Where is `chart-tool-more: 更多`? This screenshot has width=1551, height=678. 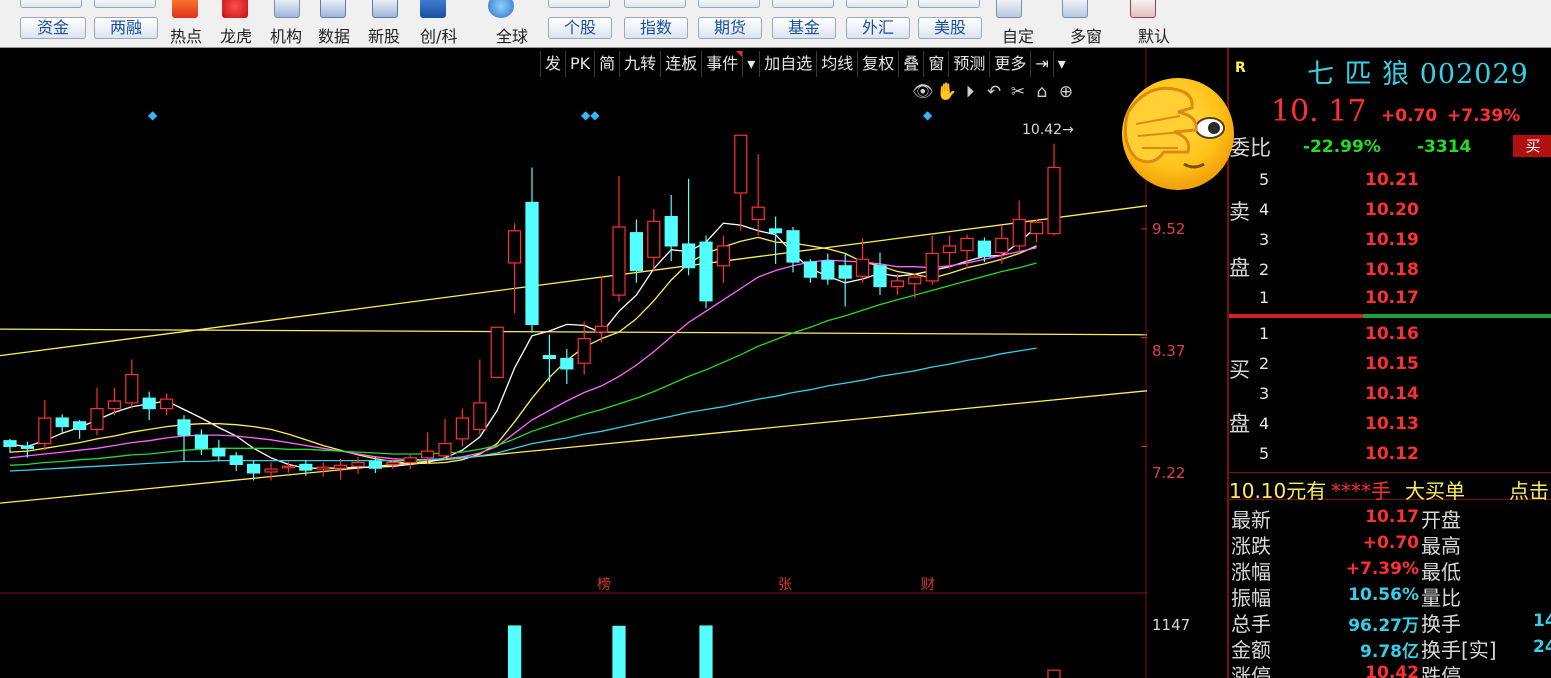 chart-tool-more: 更多 is located at coordinates (1009, 64).